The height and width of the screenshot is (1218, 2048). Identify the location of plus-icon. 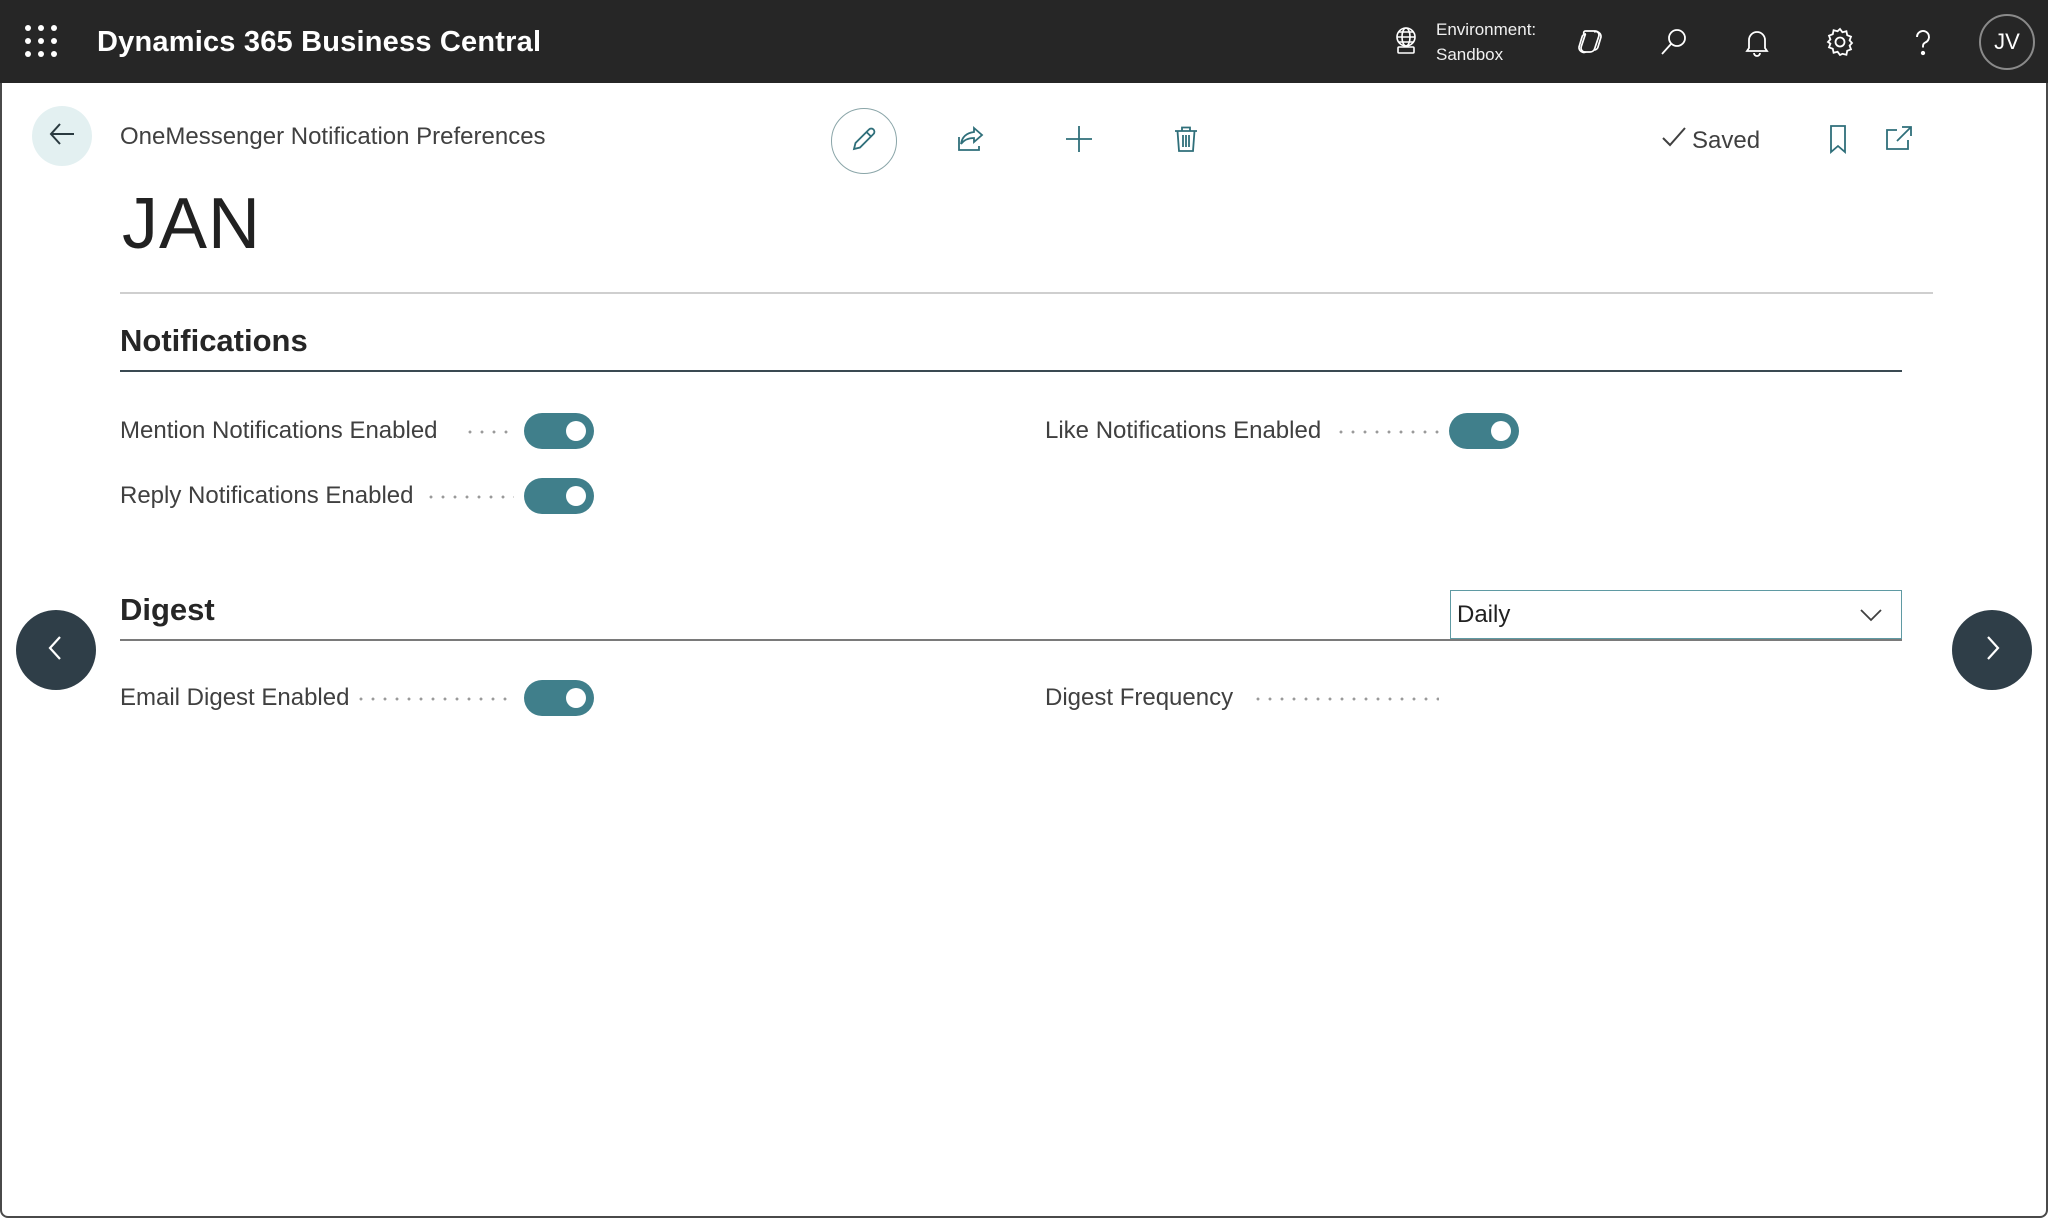
(1079, 141).